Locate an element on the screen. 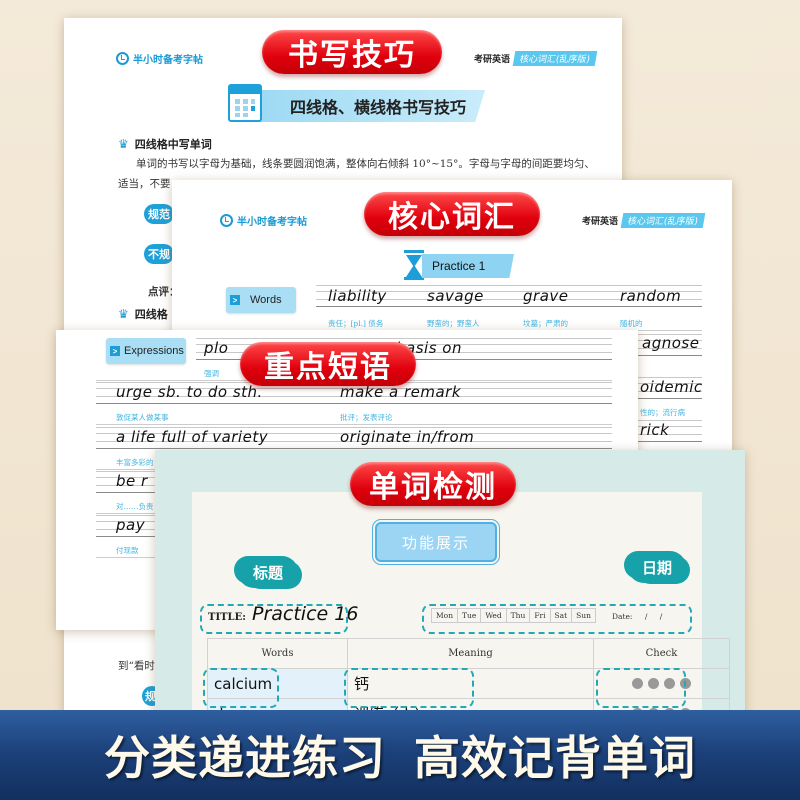 This screenshot has width=800, height=800. divider is located at coordinates (354, 424).